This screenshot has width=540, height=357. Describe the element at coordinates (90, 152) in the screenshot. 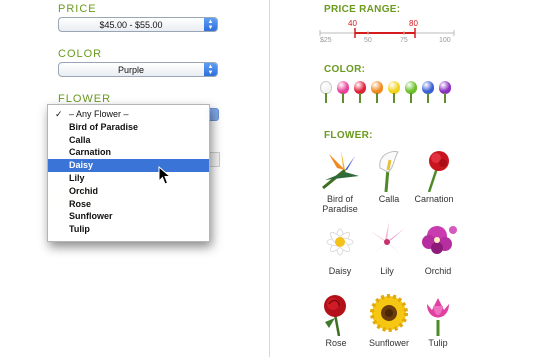

I see `menu-item-label: Carnation` at that location.